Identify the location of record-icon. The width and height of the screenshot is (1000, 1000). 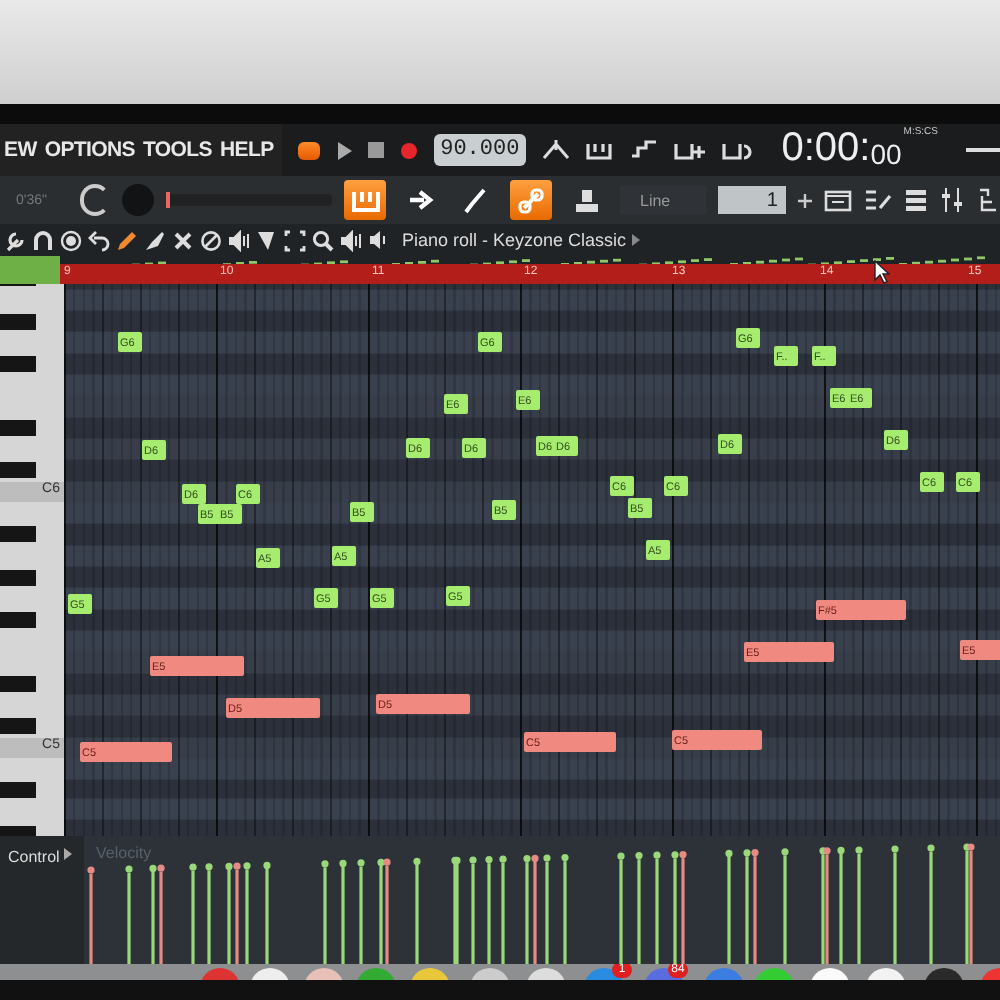
(71, 240).